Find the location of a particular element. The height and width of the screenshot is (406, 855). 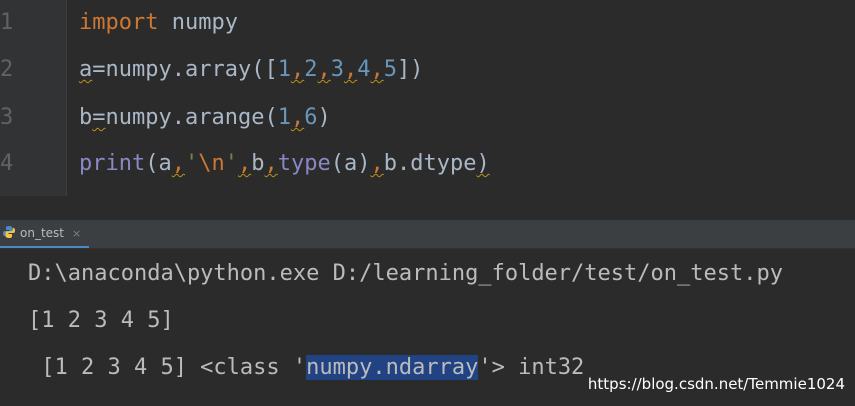

number: 5 is located at coordinates (390, 69).